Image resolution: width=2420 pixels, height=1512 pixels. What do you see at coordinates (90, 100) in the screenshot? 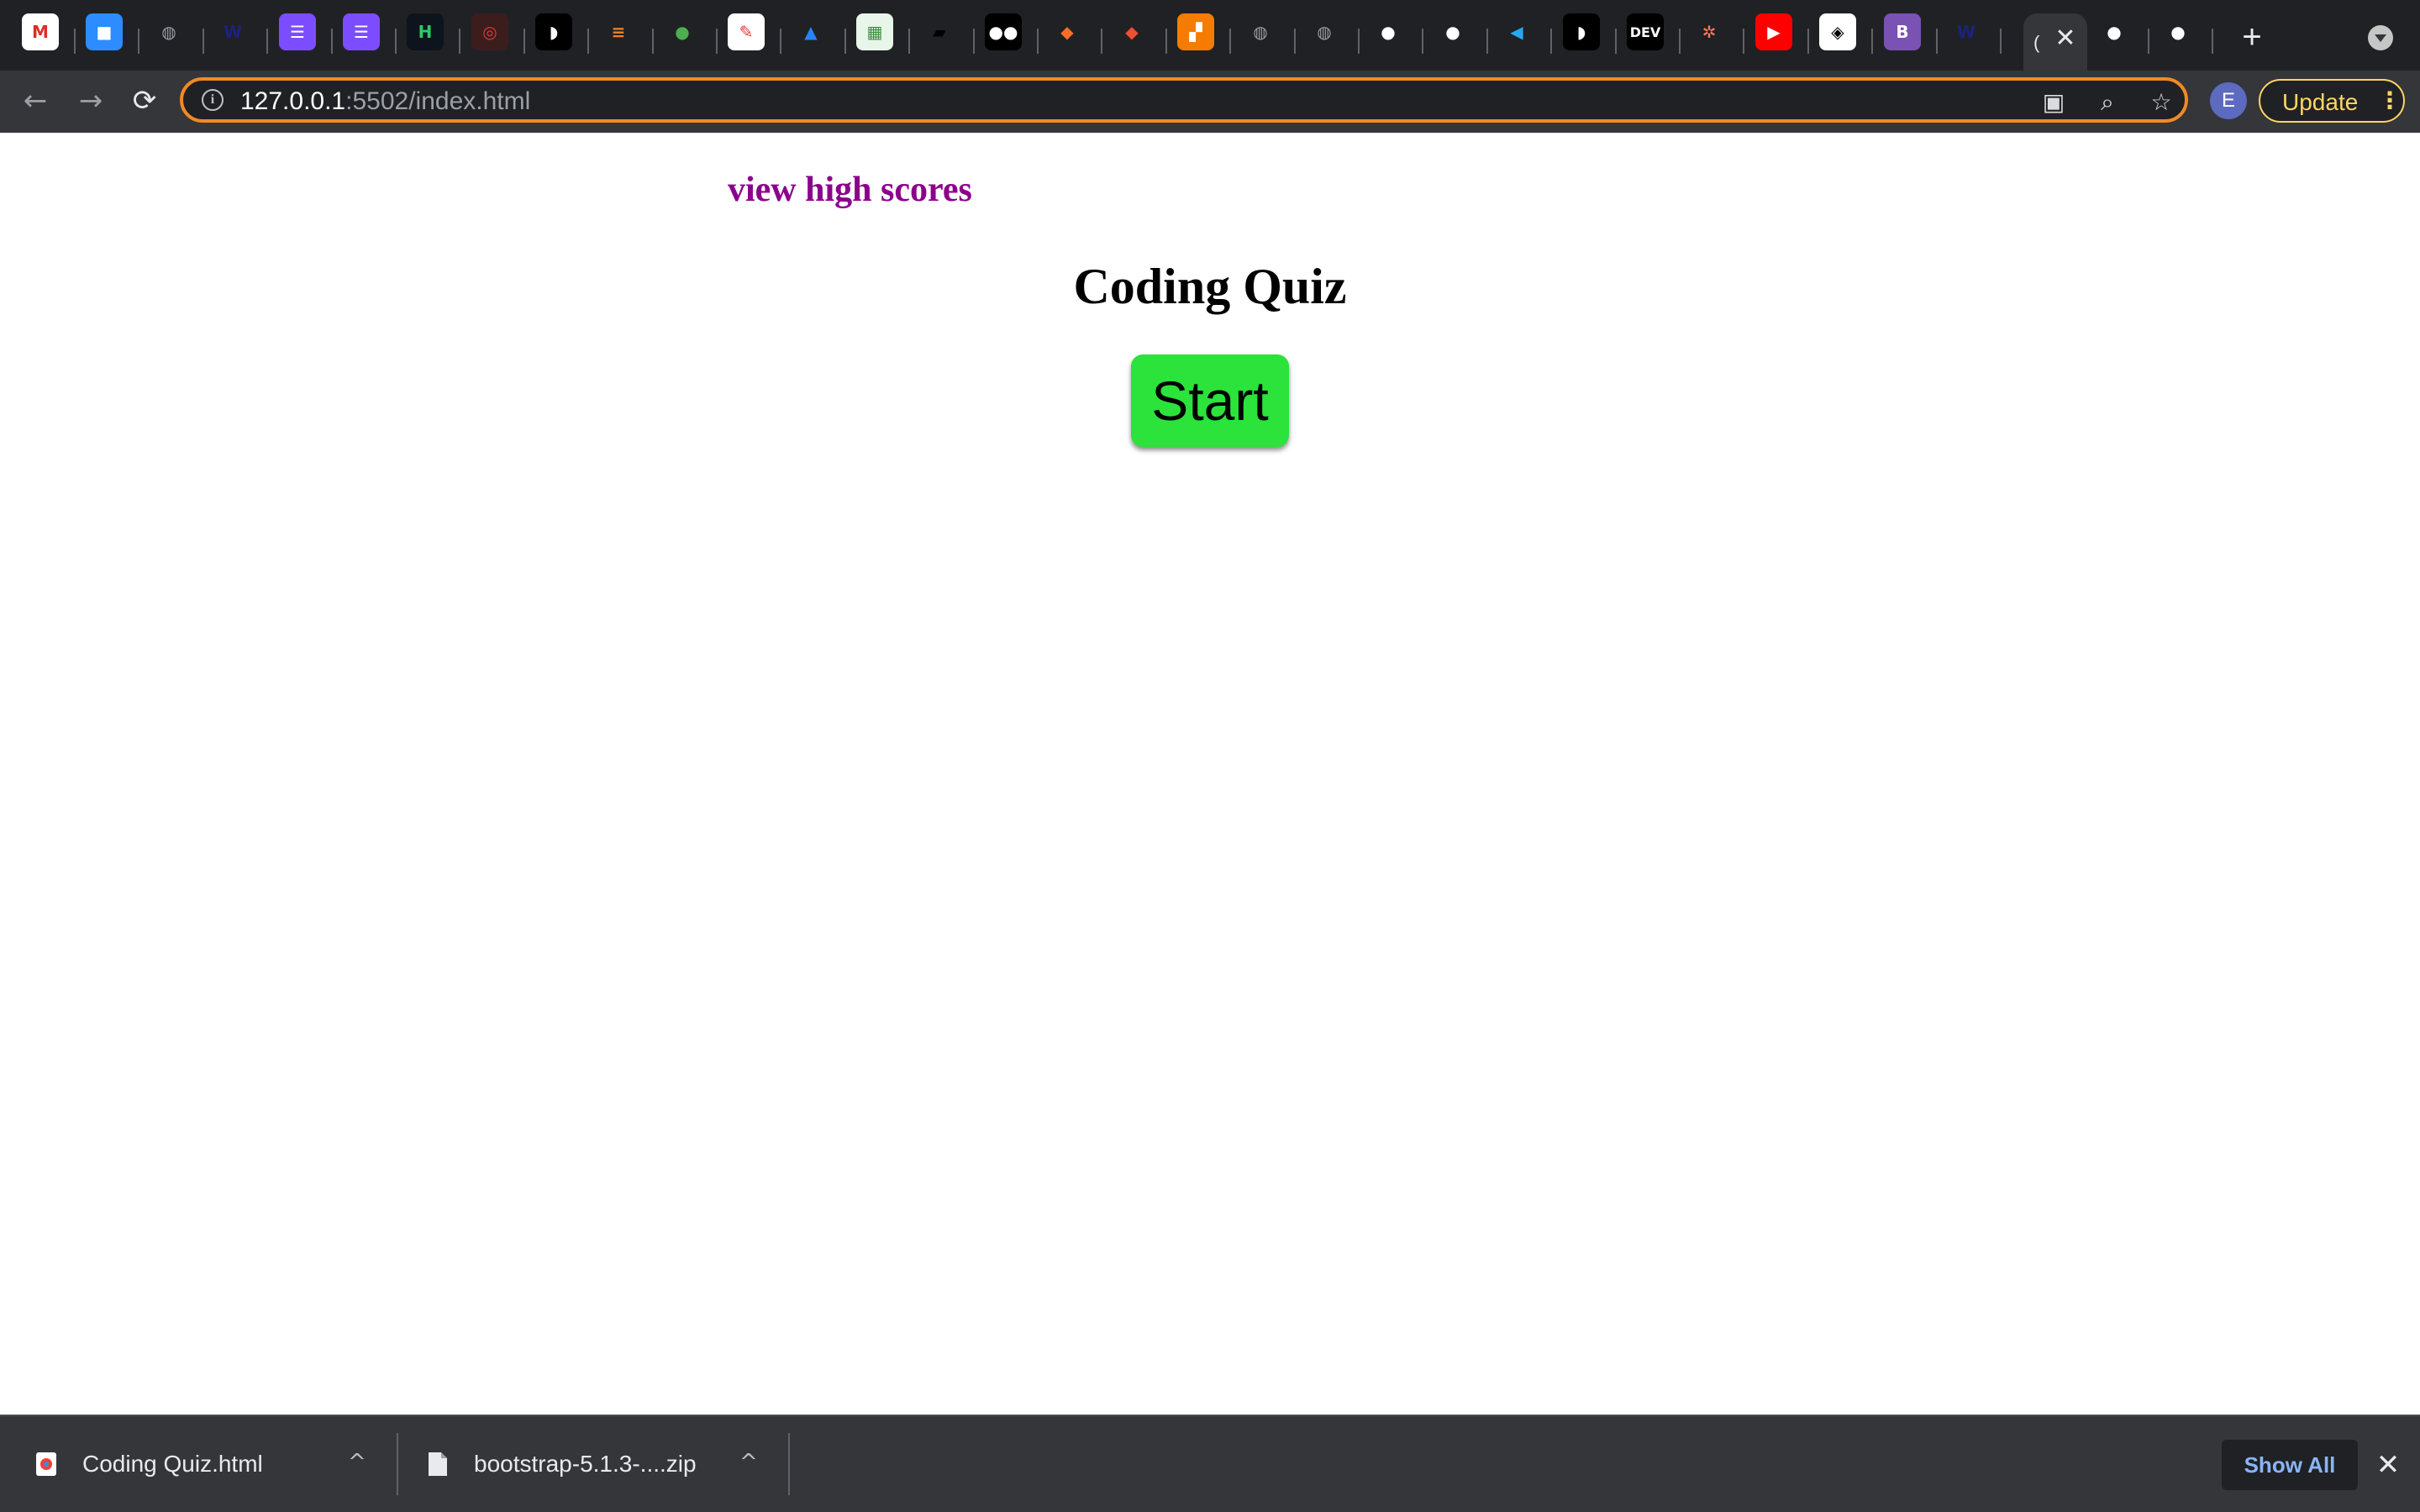
I see `forward-button: →` at bounding box center [90, 100].